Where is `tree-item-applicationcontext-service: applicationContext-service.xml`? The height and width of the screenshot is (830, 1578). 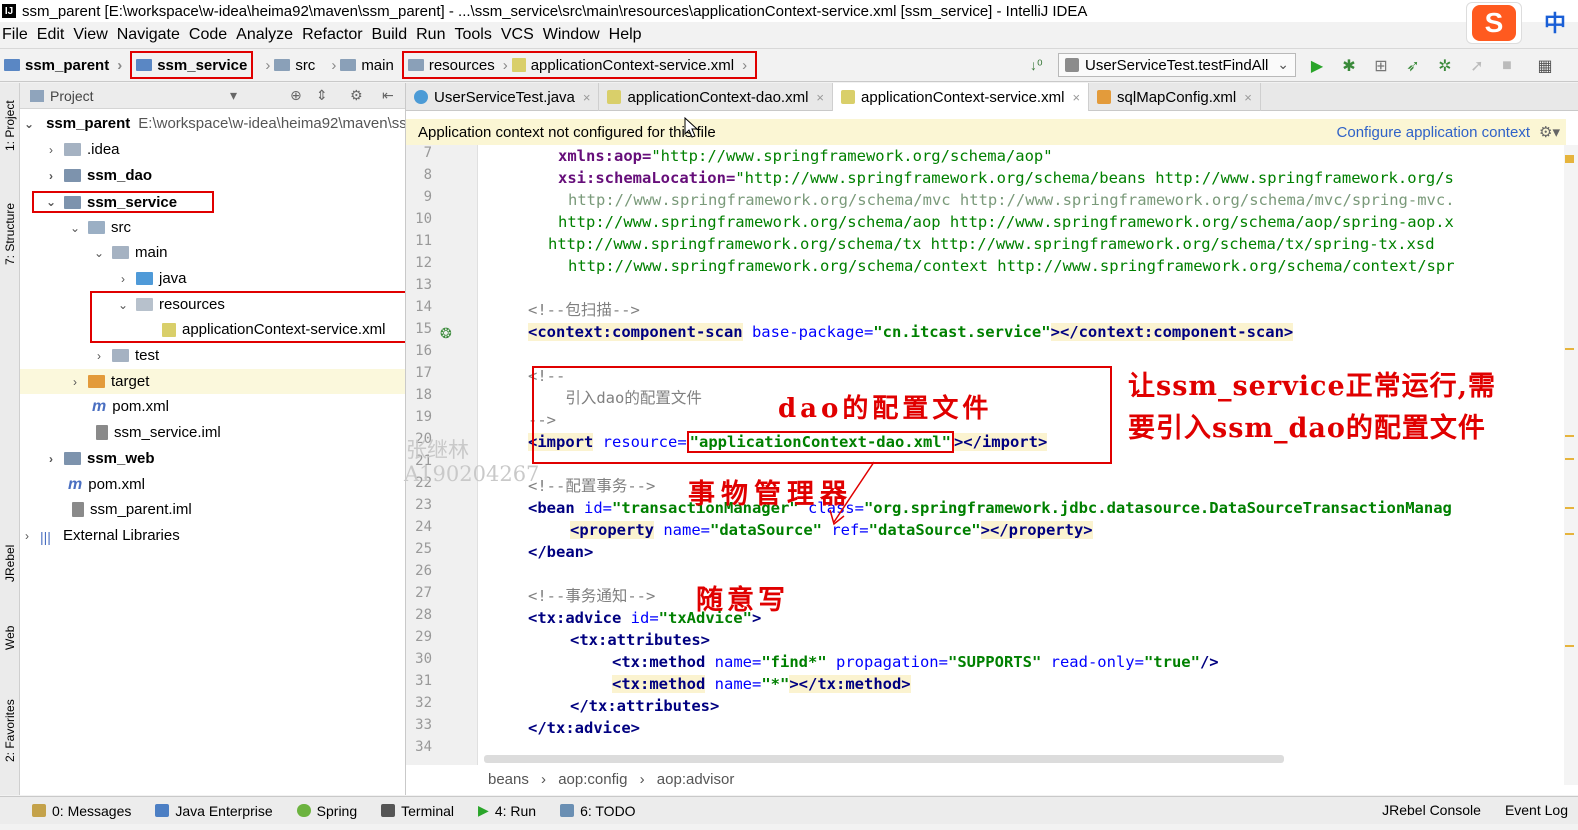
tree-item-applicationcontext-service: applicationContext-service.xml is located at coordinates (270, 329).